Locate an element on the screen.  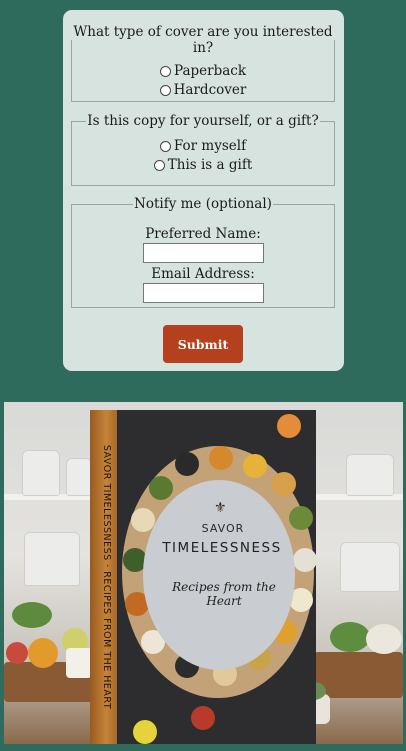
gift-radio is located at coordinates (159, 165).